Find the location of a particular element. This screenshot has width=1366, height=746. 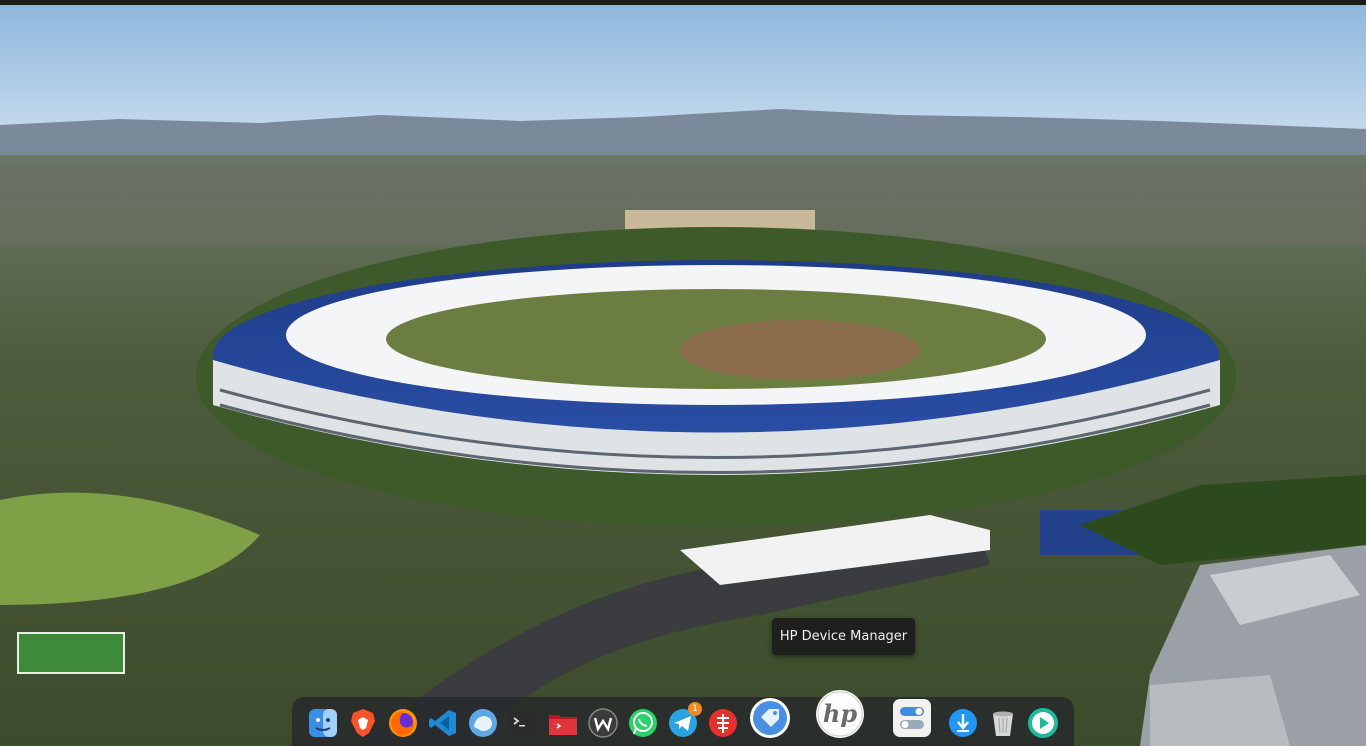

dock-tooltip: HP Device Manager is located at coordinates (843, 636).